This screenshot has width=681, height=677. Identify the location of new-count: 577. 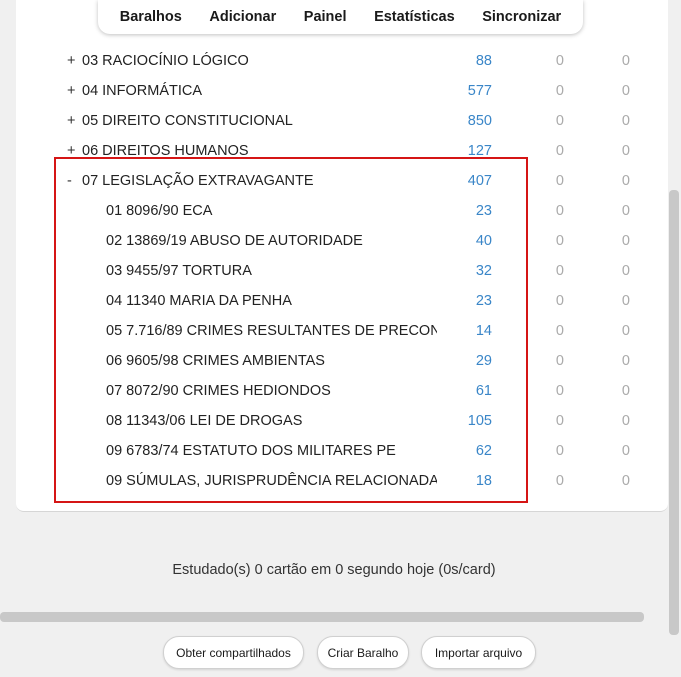
(479, 91).